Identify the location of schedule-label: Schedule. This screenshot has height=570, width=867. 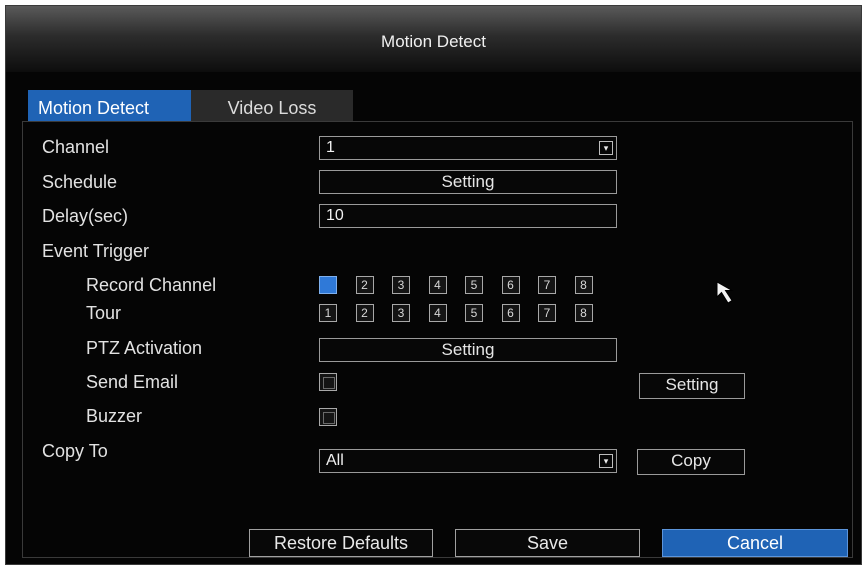
(80, 182).